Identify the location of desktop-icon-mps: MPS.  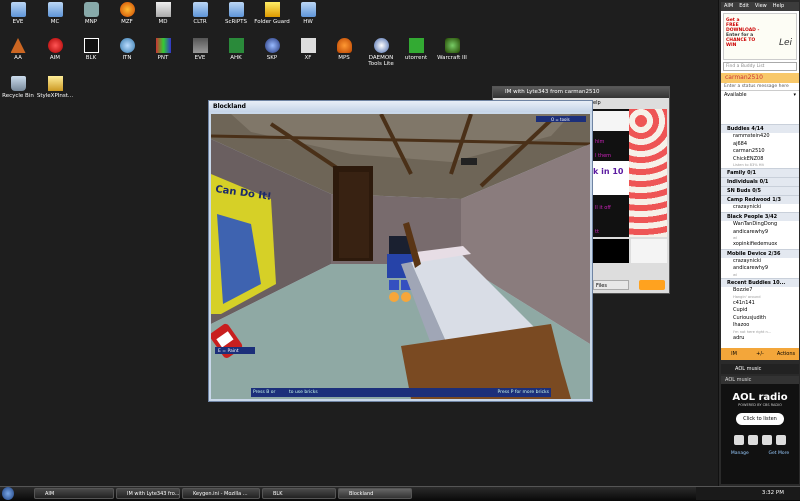
(344, 49).